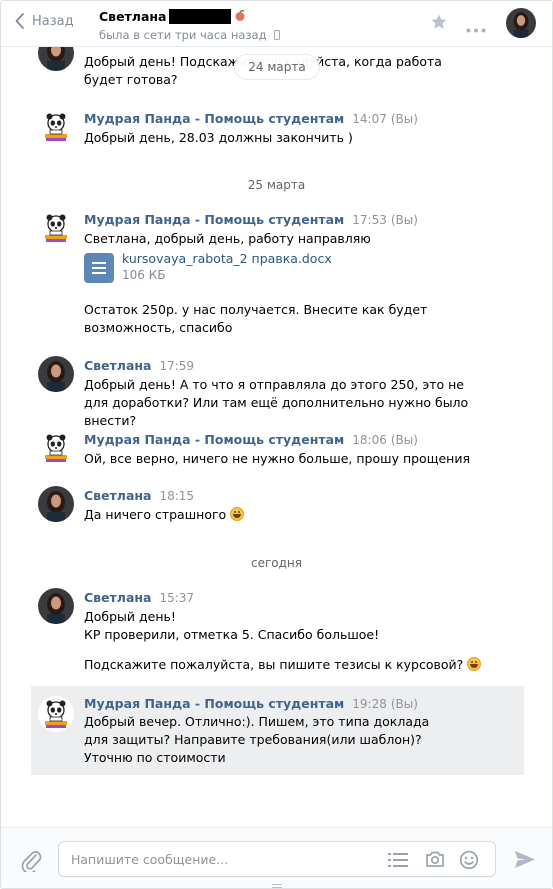 The height and width of the screenshot is (889, 553). Describe the element at coordinates (189, 35) in the screenshot. I see `peer-status: была в сети три часа назад` at that location.